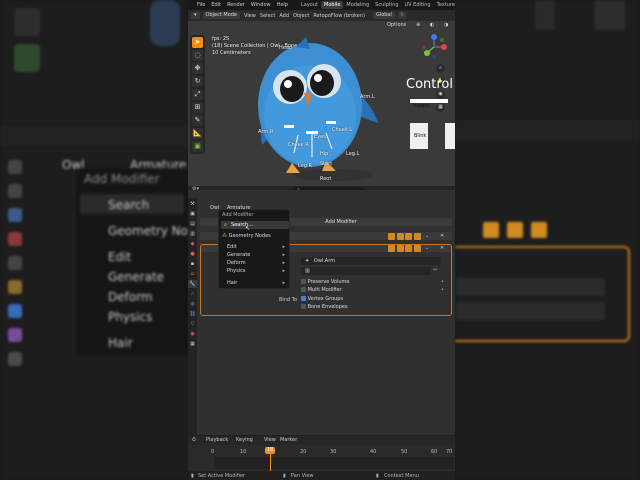 Image resolution: width=640 pixels, height=480 pixels. I want to click on vp-menu-view: View, so click(250, 16).